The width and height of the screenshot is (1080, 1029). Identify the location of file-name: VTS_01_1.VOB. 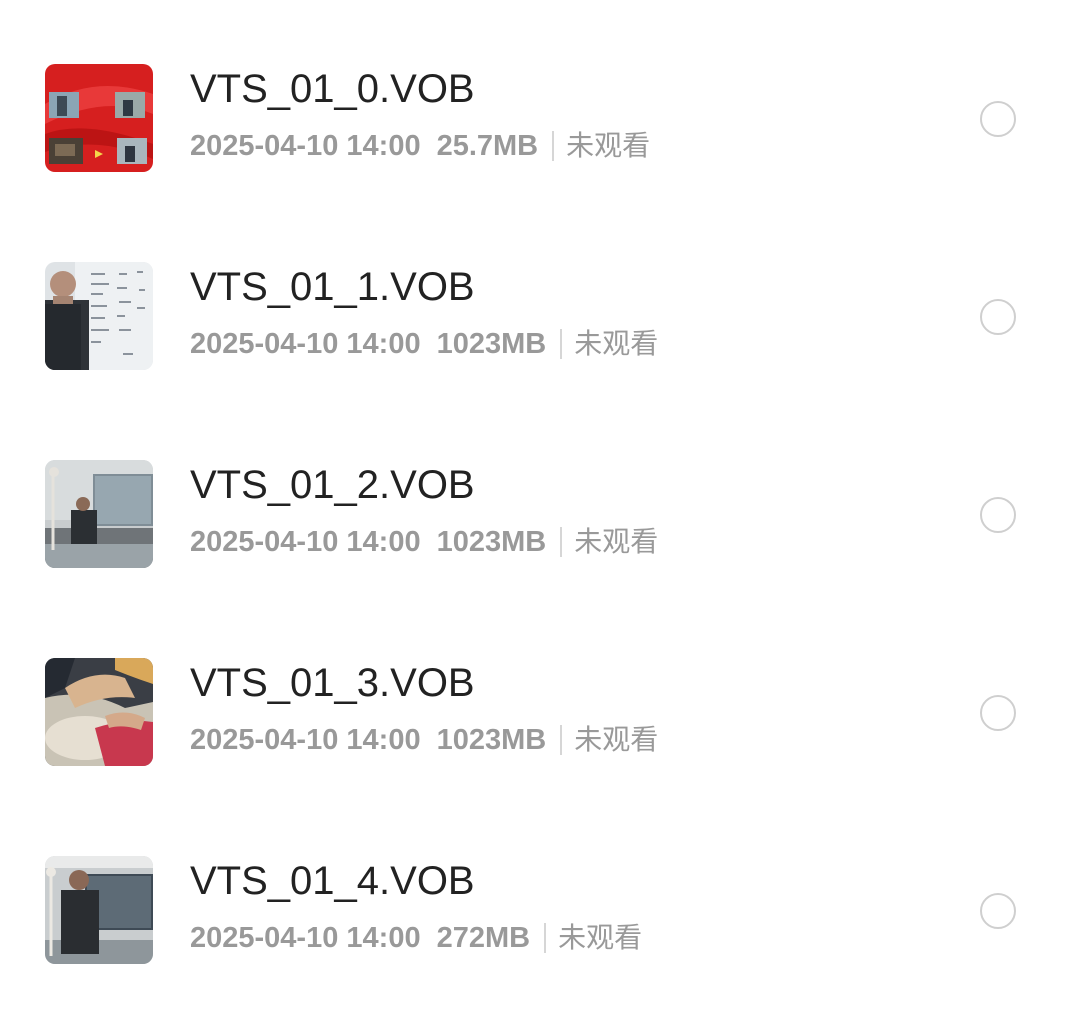
(332, 287).